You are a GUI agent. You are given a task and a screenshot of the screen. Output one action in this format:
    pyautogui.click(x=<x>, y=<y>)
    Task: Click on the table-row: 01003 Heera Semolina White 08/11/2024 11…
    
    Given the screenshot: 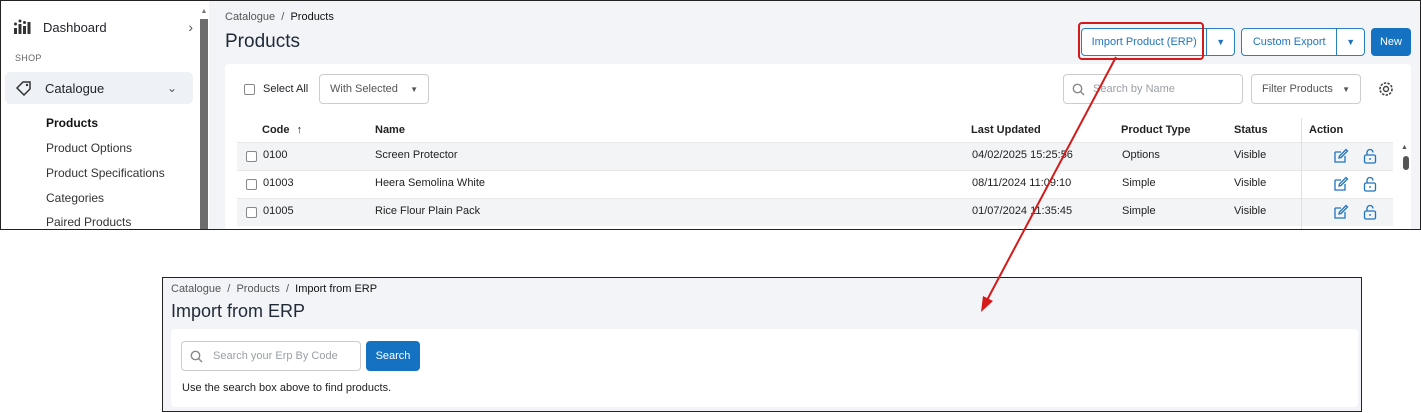 What is the action you would take?
    pyautogui.click(x=815, y=184)
    